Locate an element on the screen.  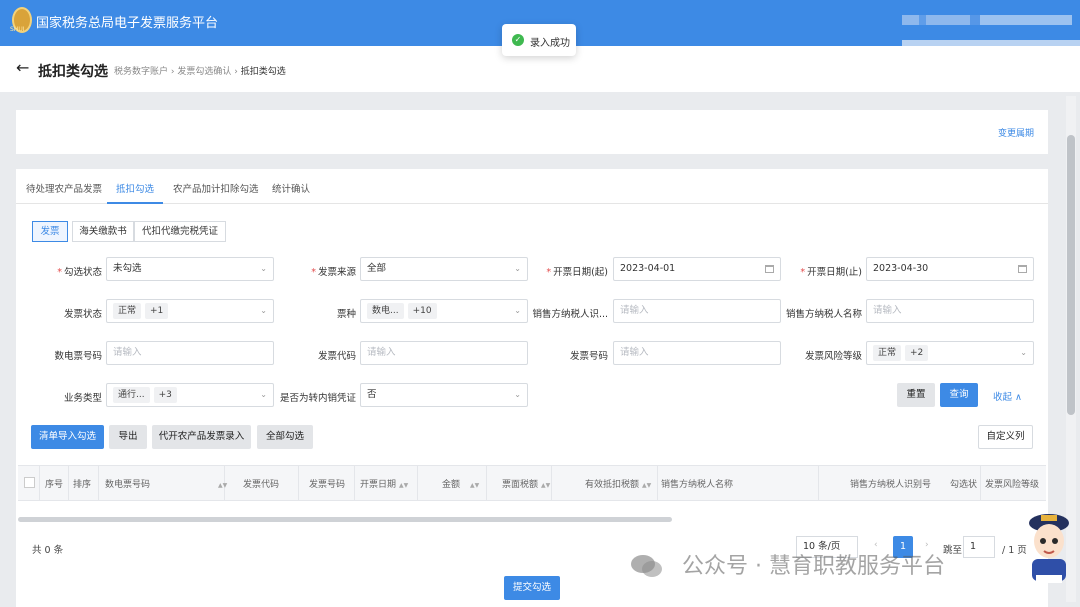
select-all-button: 全部勾选 is located at coordinates (285, 437).